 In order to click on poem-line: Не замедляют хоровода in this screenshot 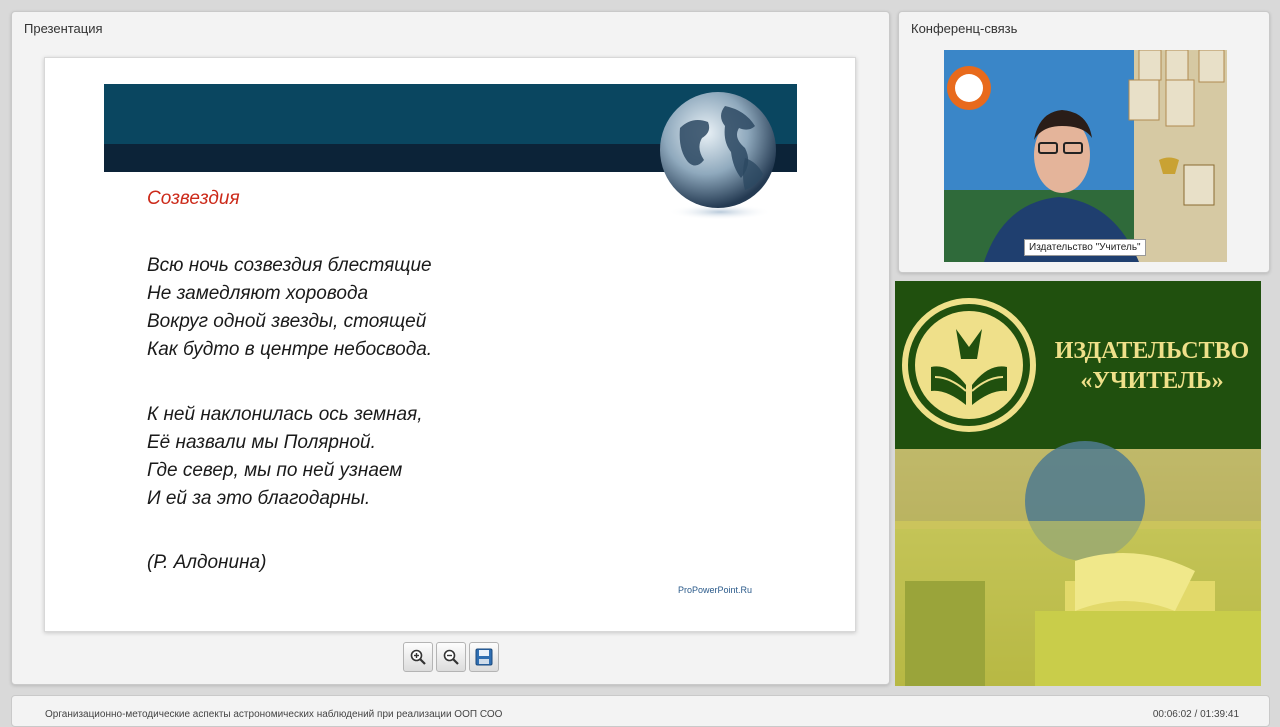, I will do `click(258, 293)`.